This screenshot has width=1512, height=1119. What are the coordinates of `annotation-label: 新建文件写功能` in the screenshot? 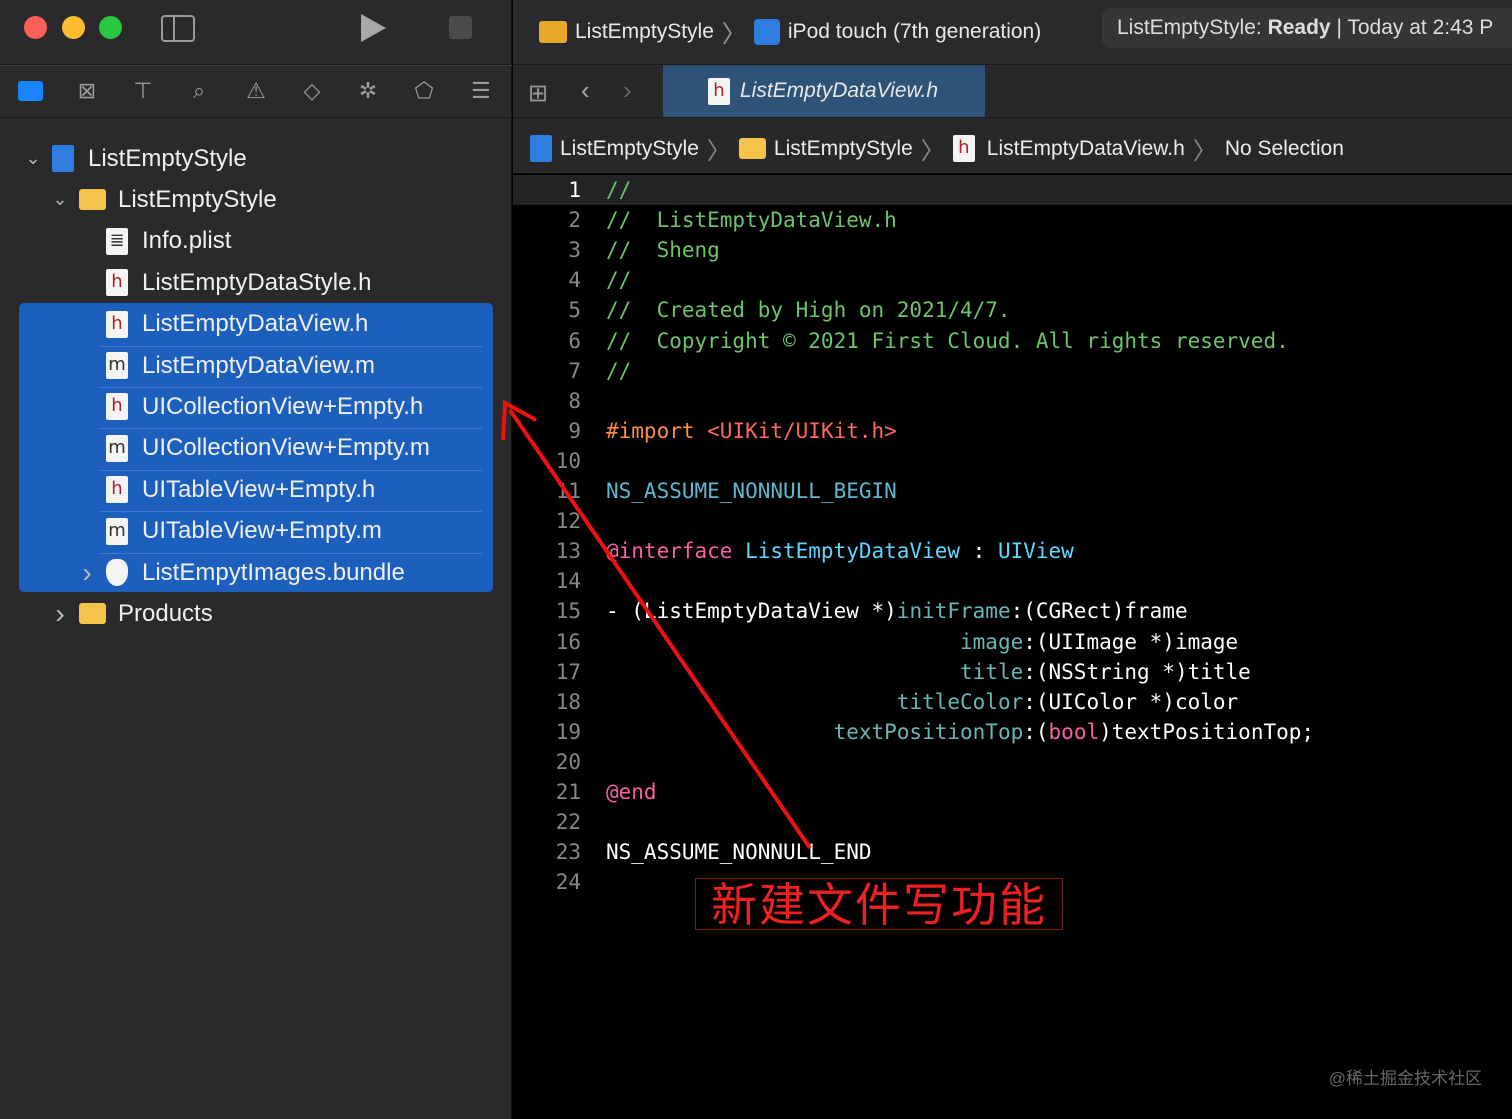 It's located at (879, 904).